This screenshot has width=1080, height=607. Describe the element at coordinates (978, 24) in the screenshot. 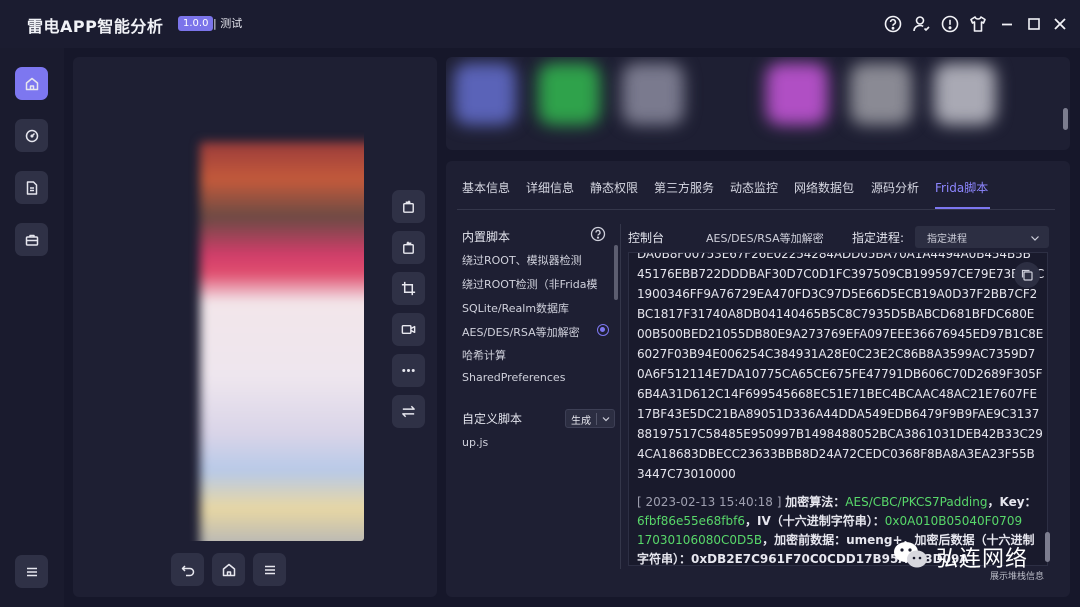

I see `shirt-icon` at that location.